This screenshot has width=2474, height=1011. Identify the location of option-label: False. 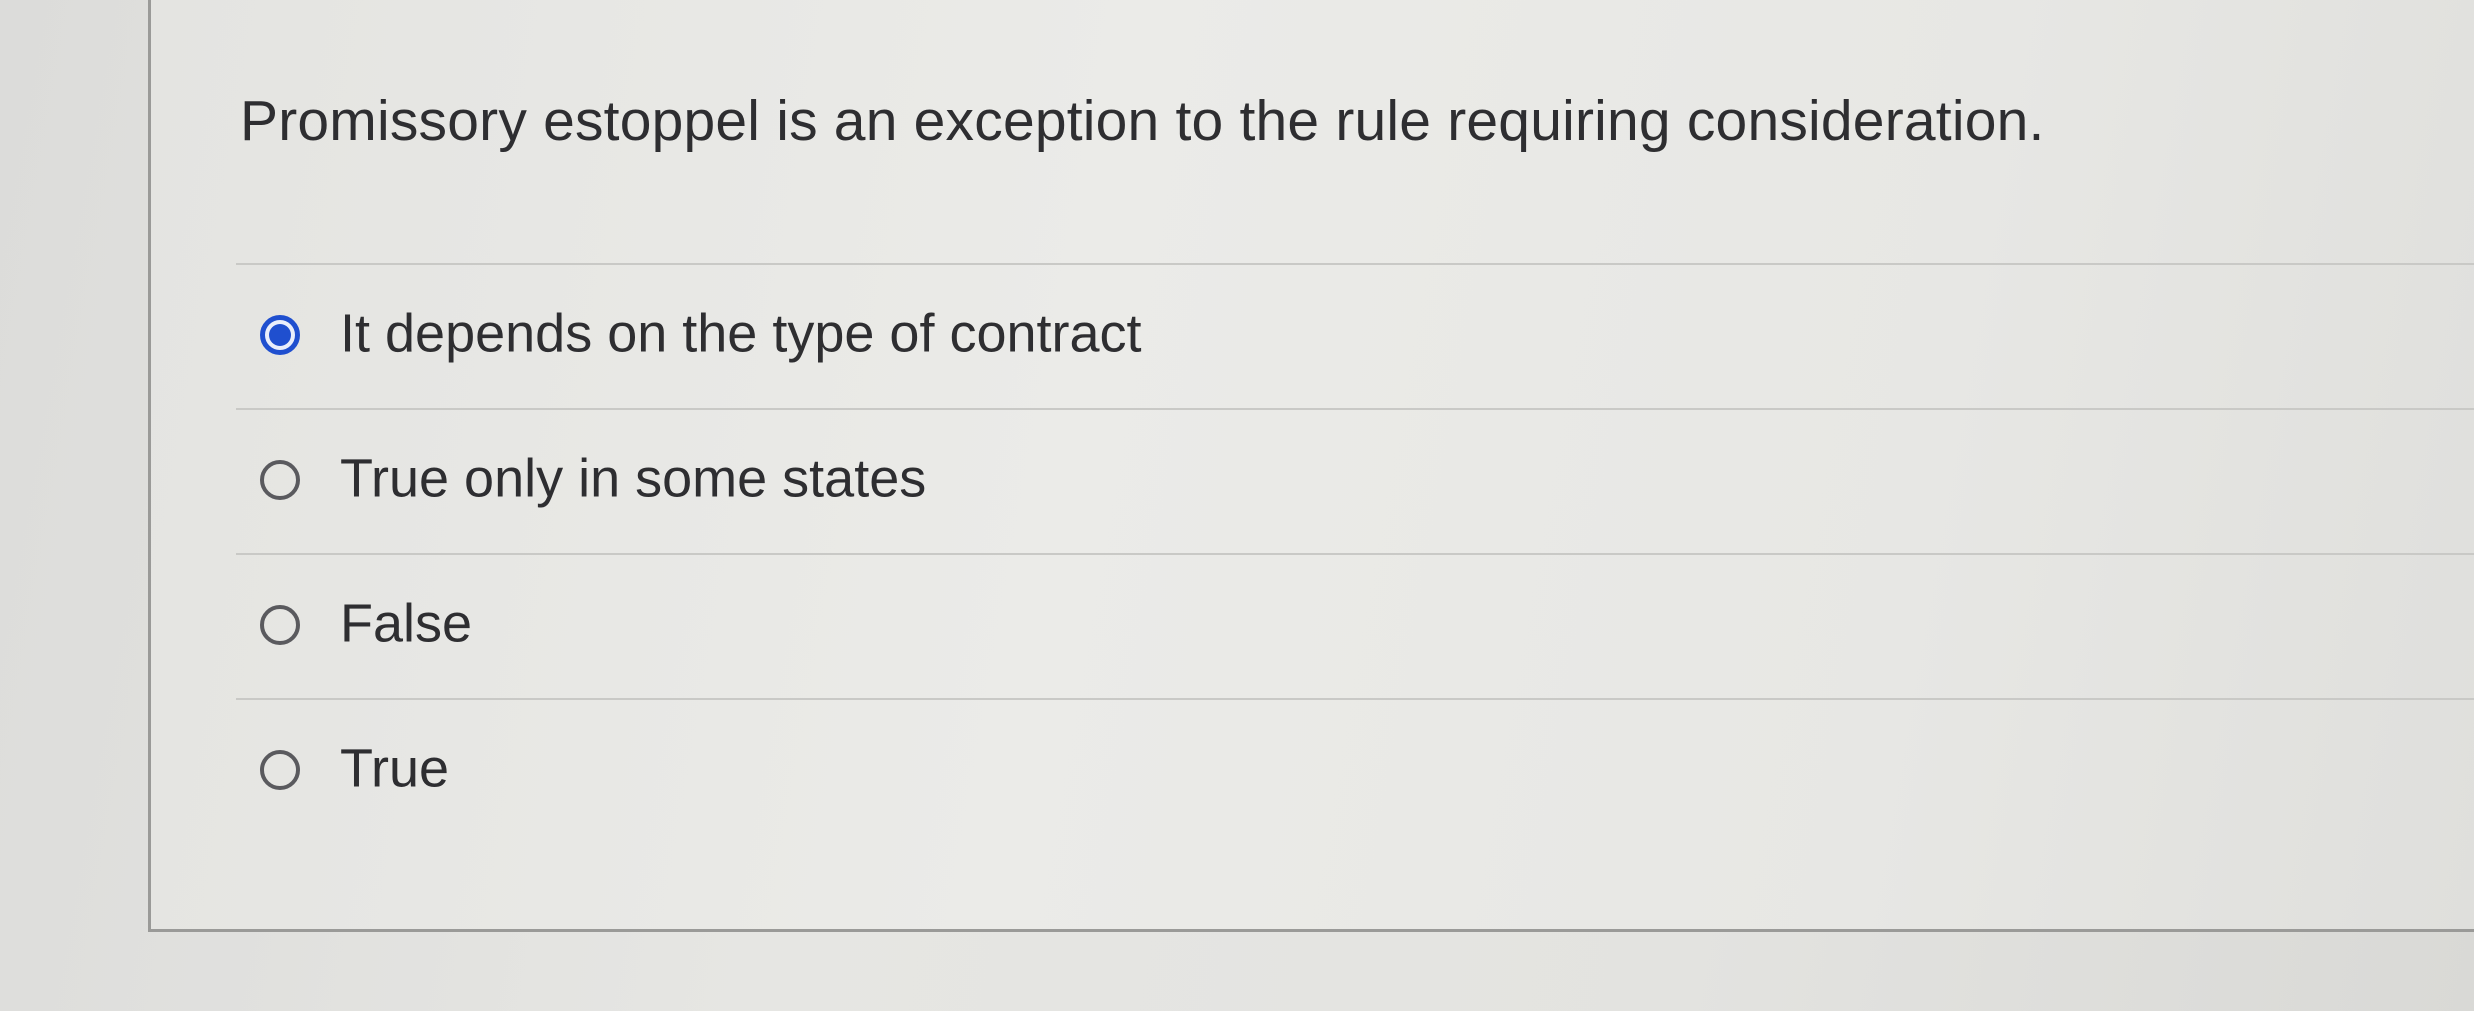
(406, 622).